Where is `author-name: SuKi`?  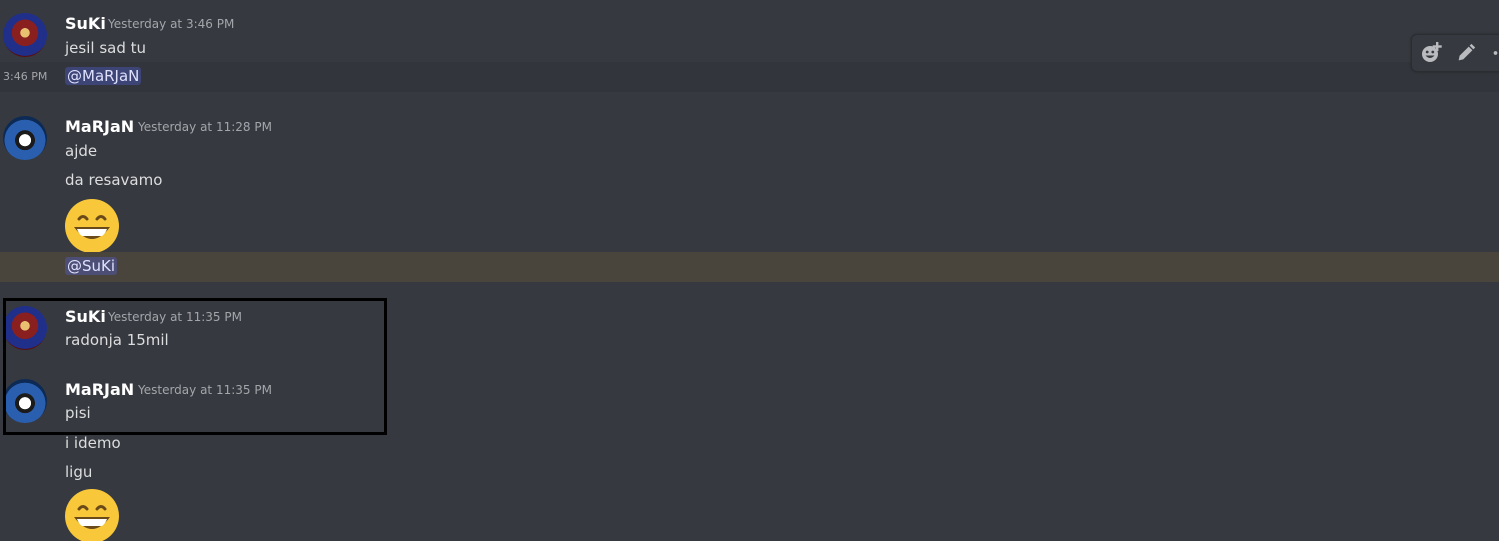
author-name: SuKi is located at coordinates (85, 23).